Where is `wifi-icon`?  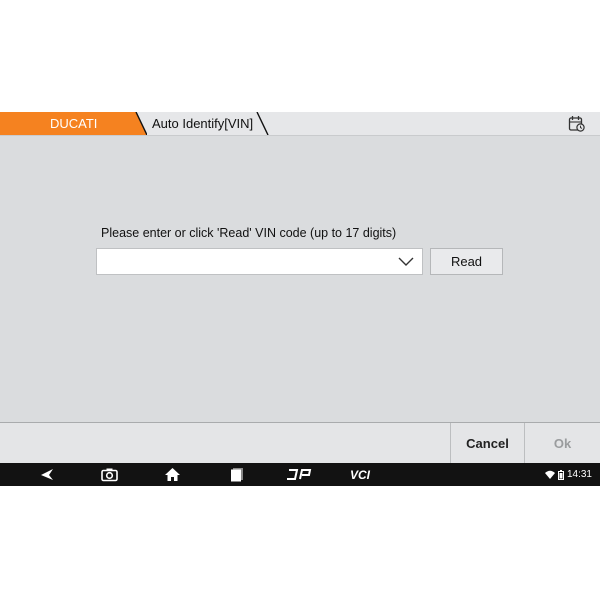
wifi-icon is located at coordinates (549, 474).